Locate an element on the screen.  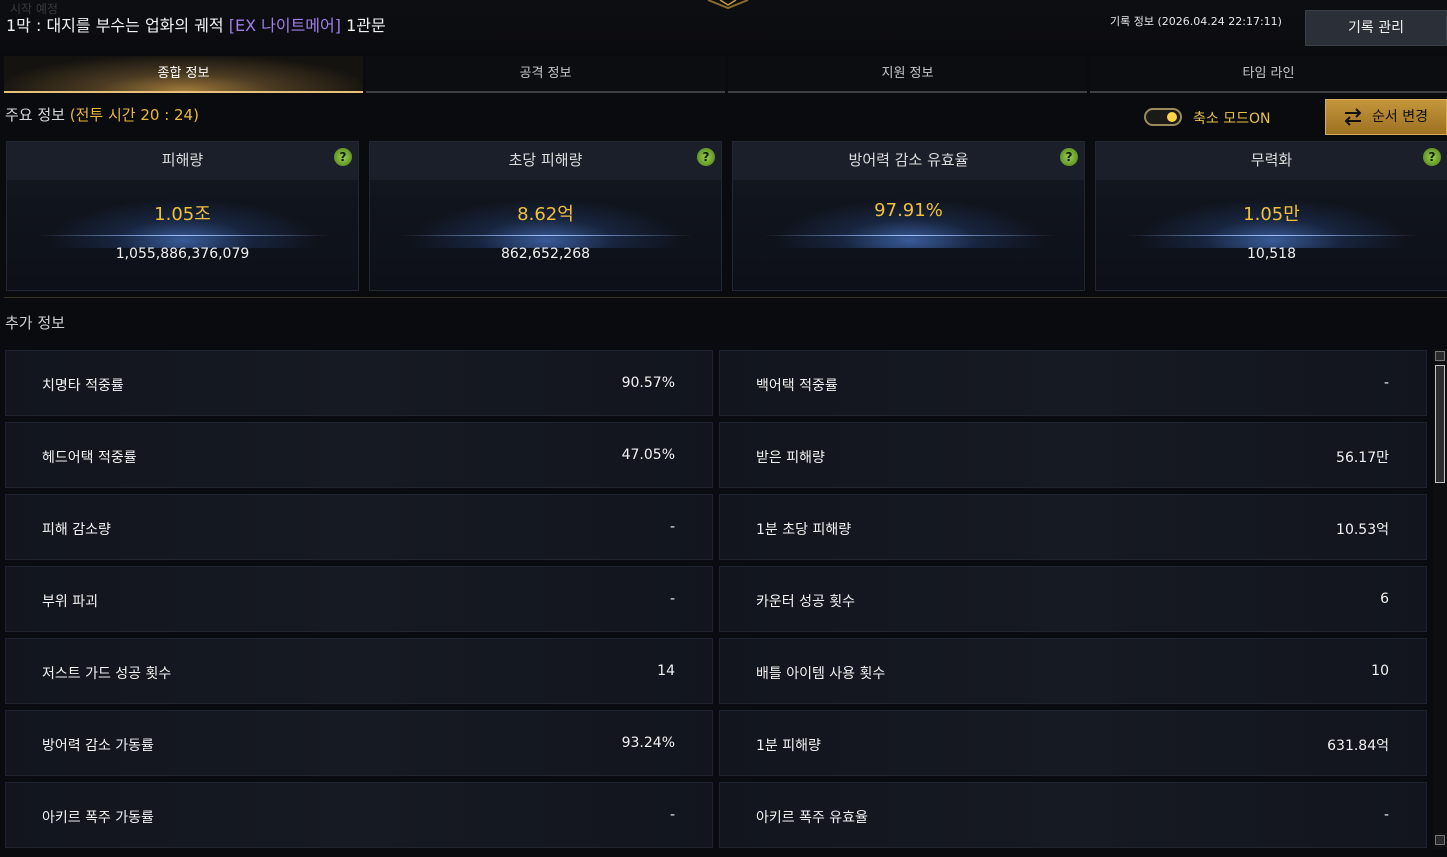
card-damage: 피해량 ? 1.05조 1,055,886,376,079 is located at coordinates (182, 216).